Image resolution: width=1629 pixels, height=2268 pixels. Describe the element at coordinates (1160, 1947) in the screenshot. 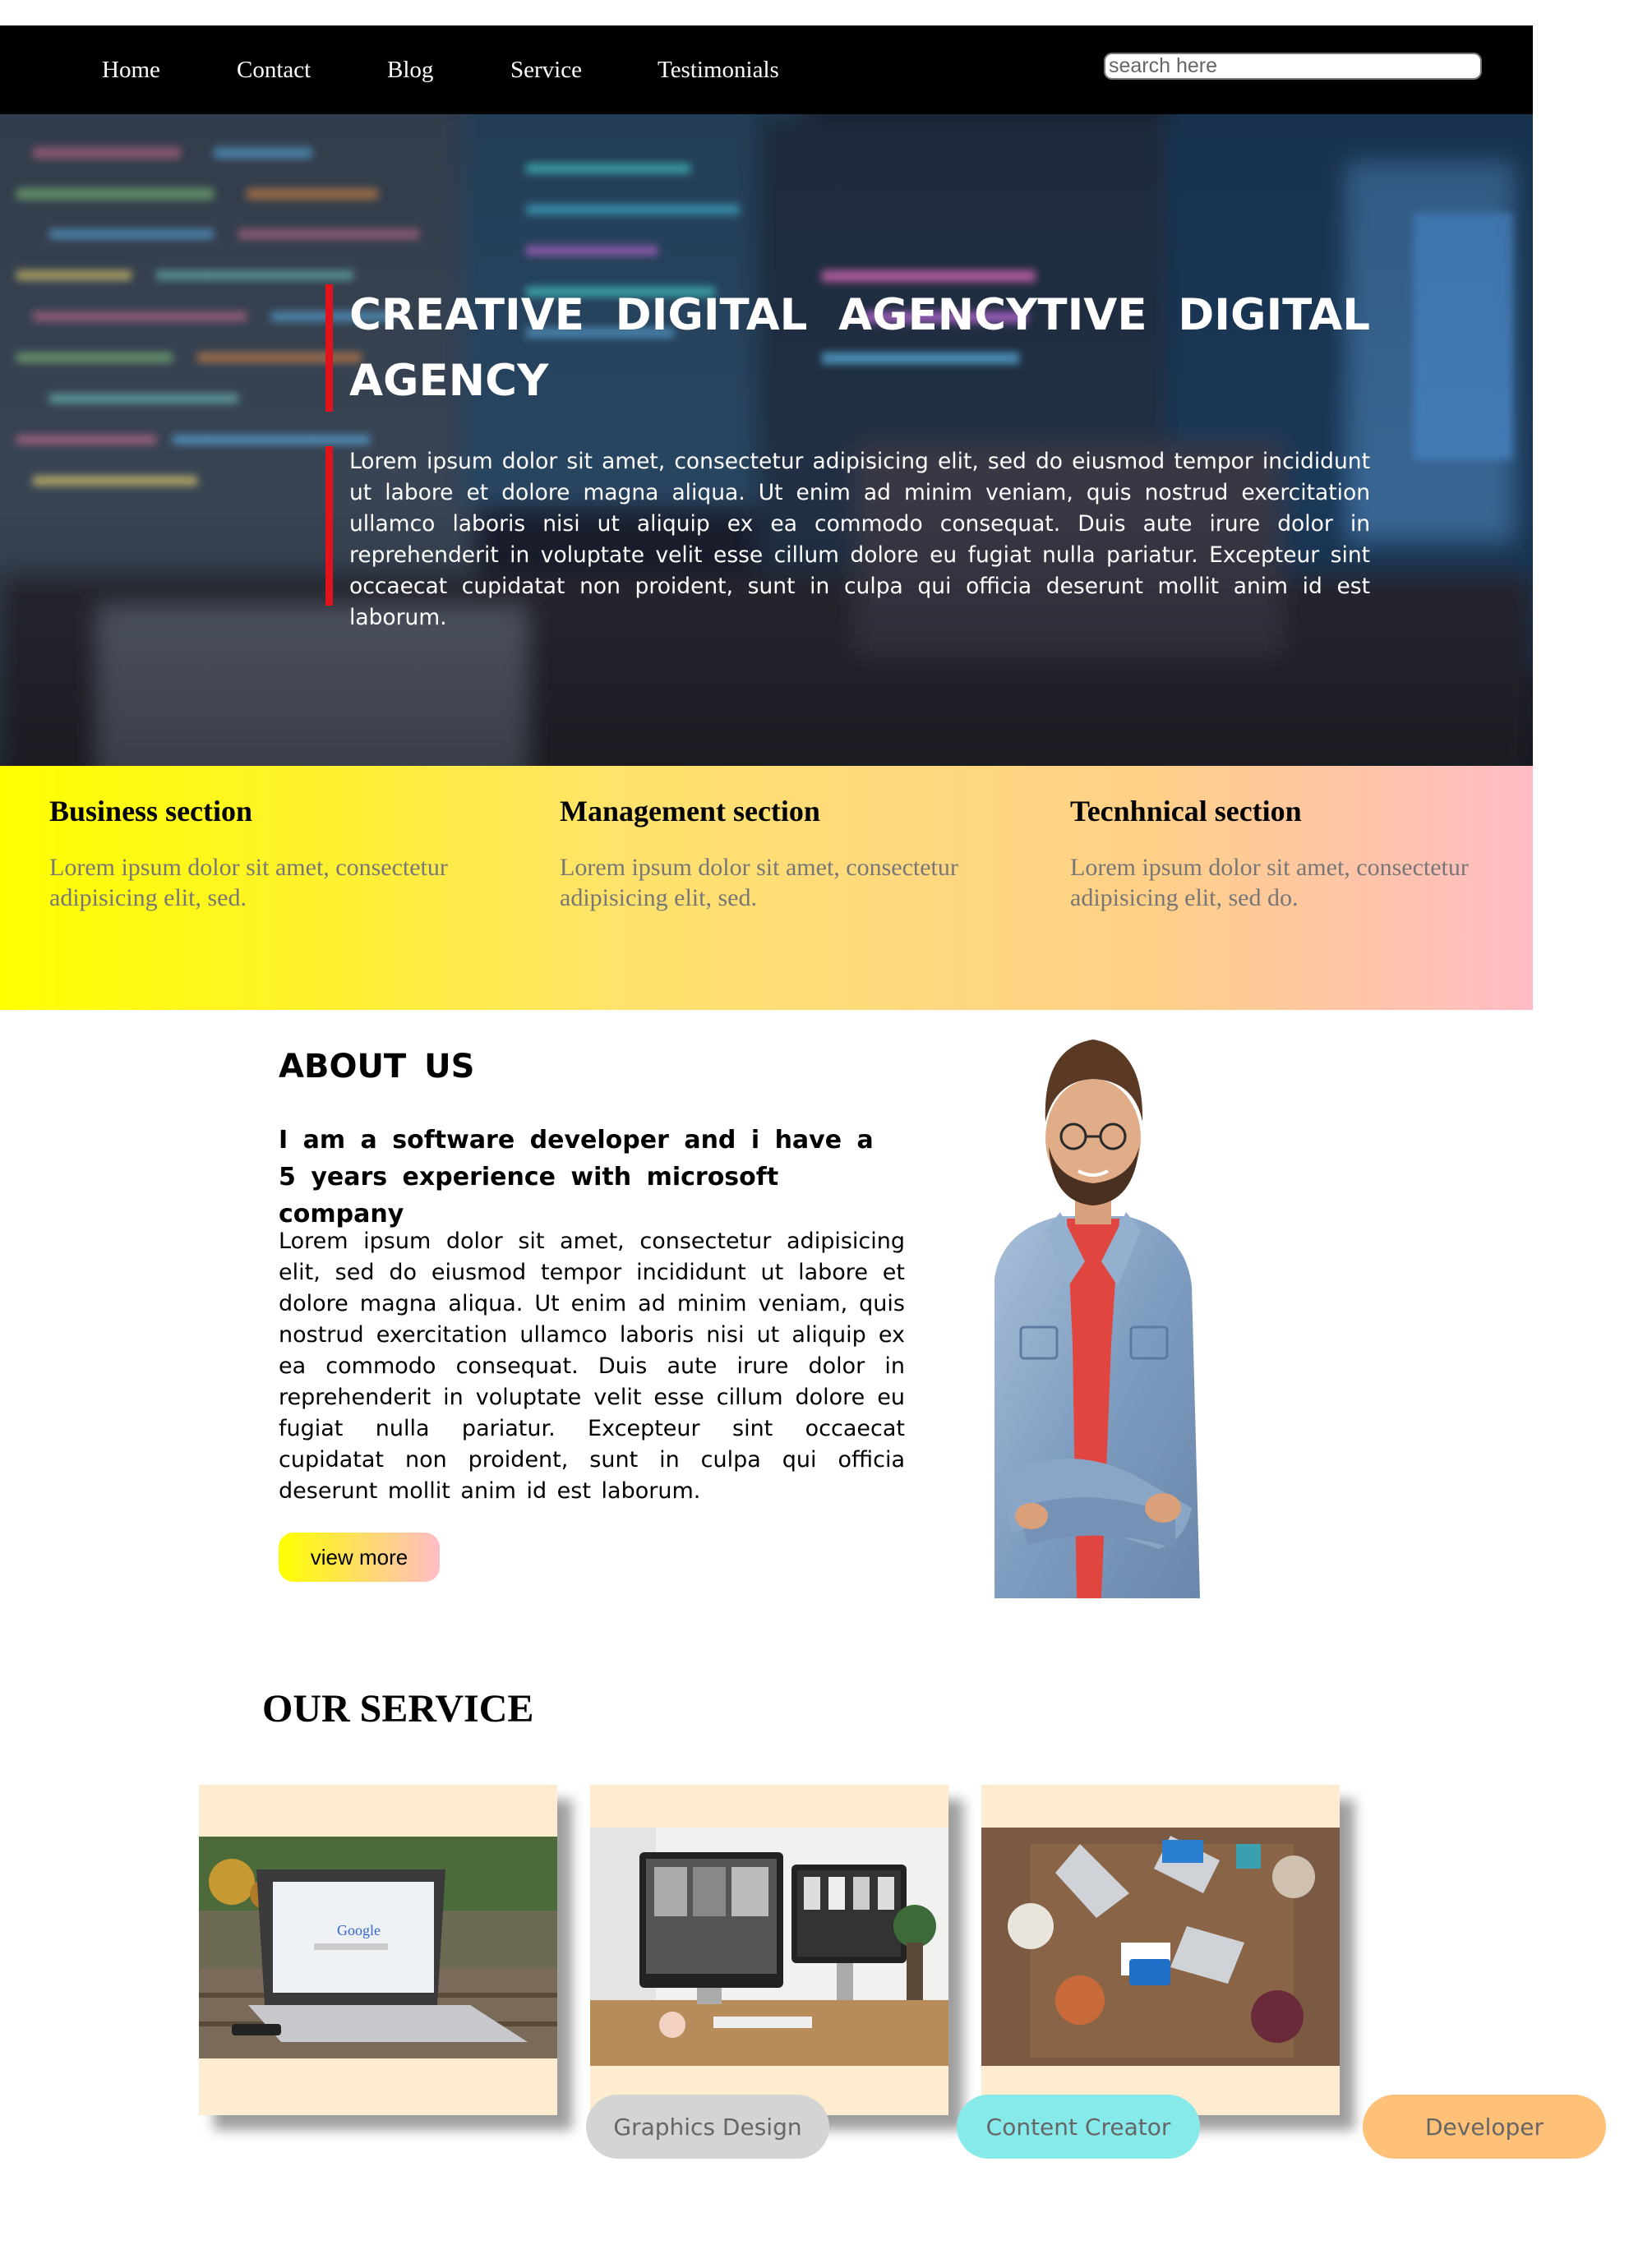

I see `team-meeting-image` at that location.